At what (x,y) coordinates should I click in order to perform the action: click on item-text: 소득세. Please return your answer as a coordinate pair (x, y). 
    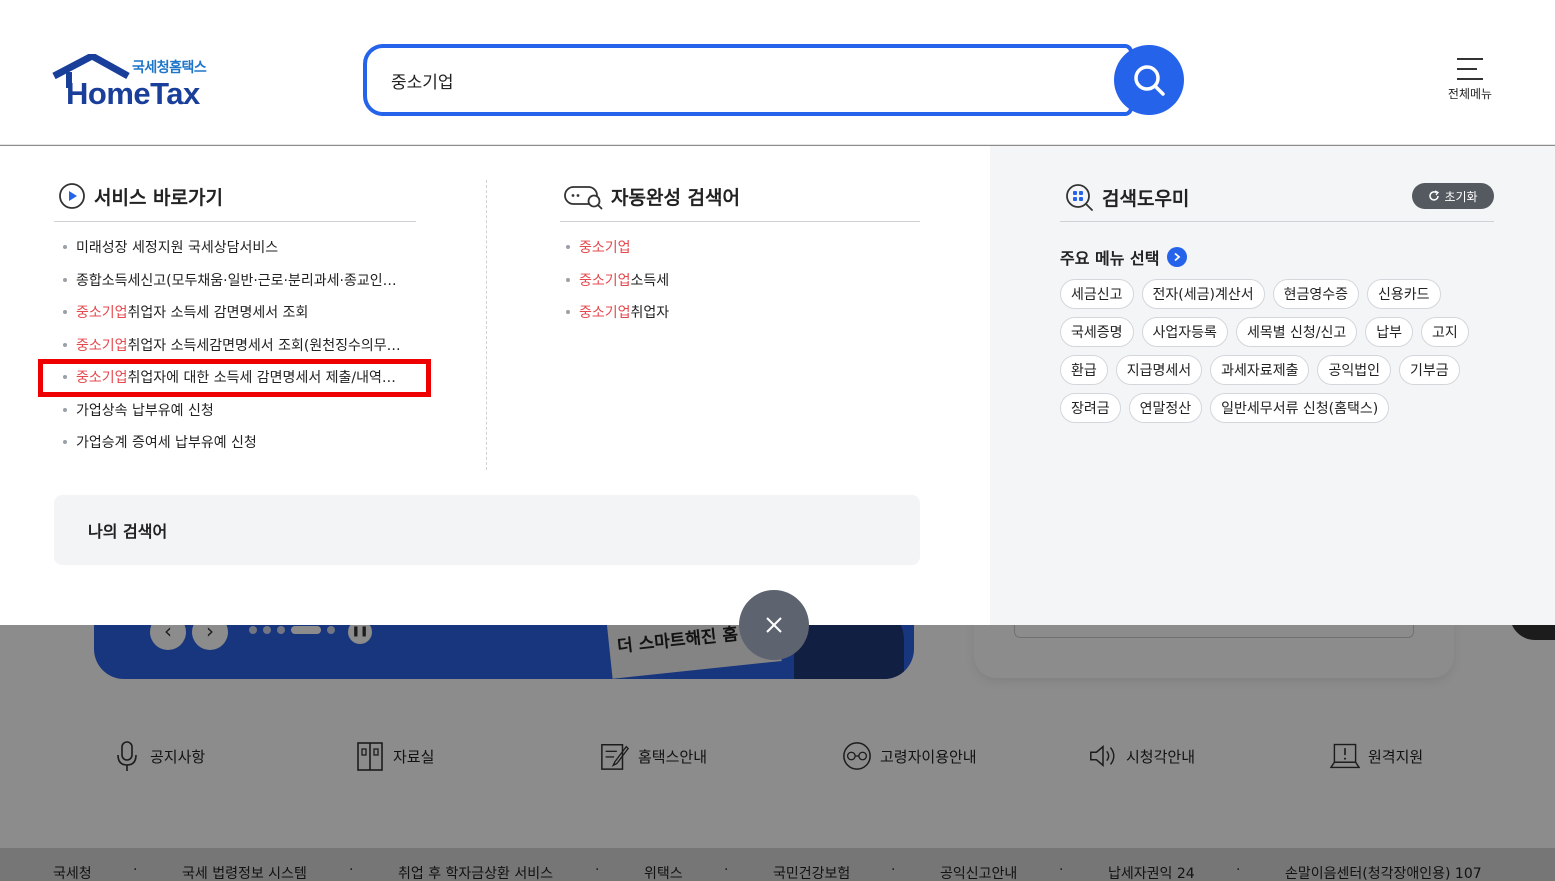
    Looking at the image, I should click on (650, 280).